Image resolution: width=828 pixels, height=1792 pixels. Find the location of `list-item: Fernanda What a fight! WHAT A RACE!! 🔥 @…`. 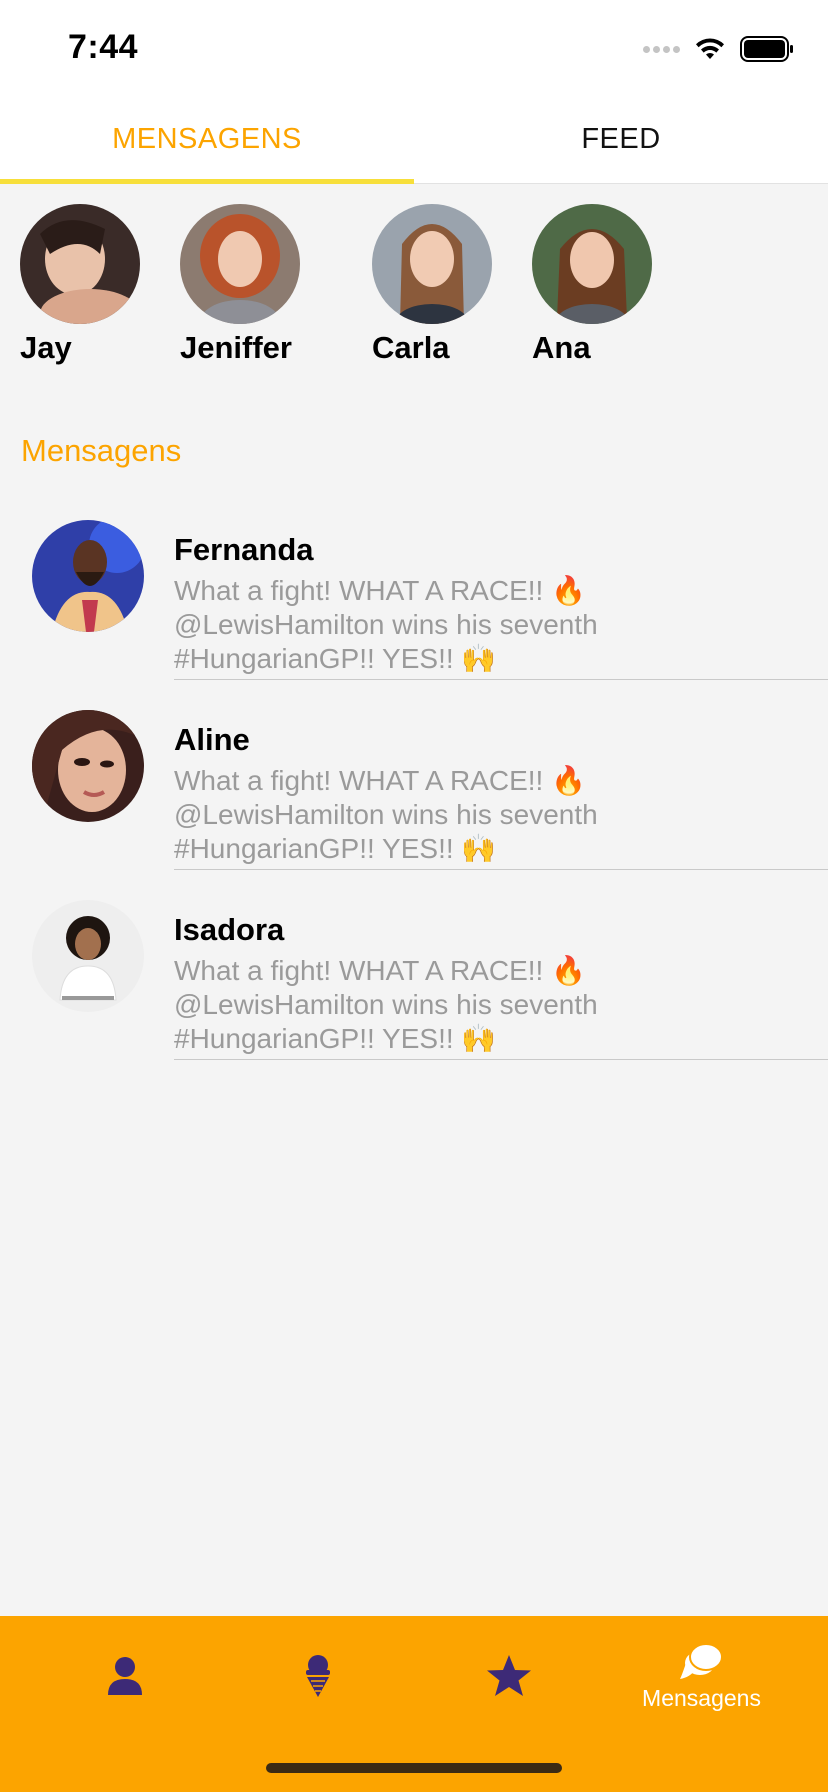

list-item: Fernanda What a fight! WHAT A RACE!! 🔥 @… is located at coordinates (414, 615).